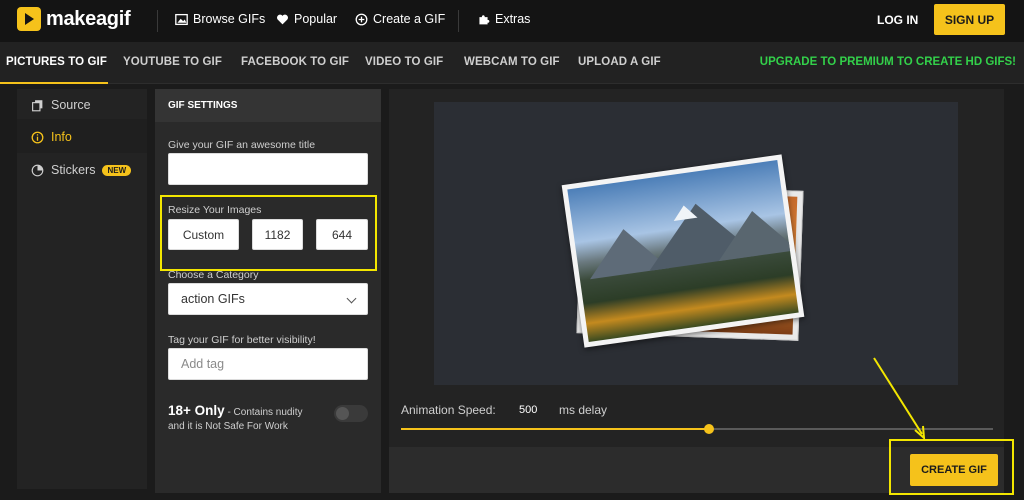 The image size is (1024, 500). I want to click on animation-speed-unit: ms delay, so click(583, 410).